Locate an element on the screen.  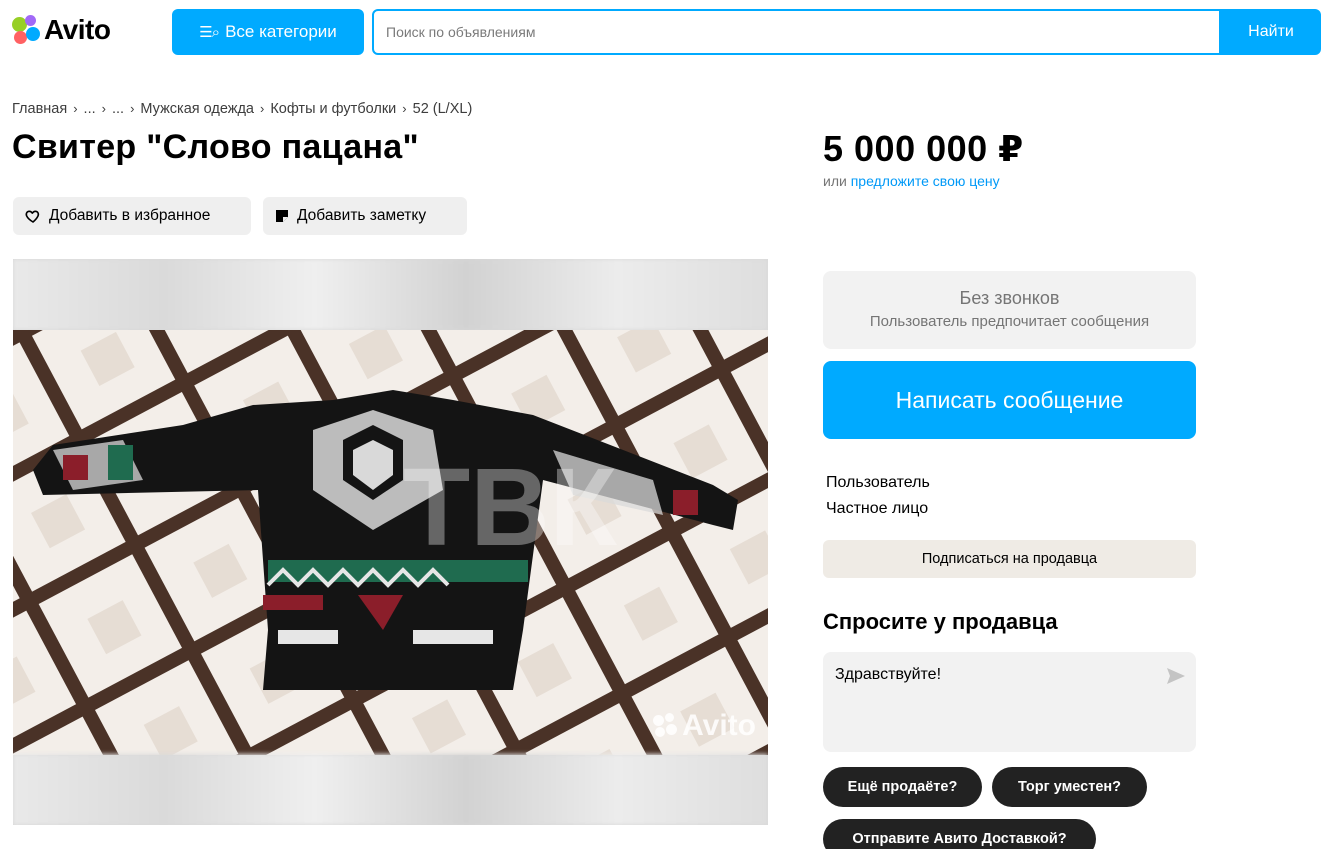
quick-reply-avito-delivery: Отправите Авито Доставкой? is located at coordinates (959, 834).